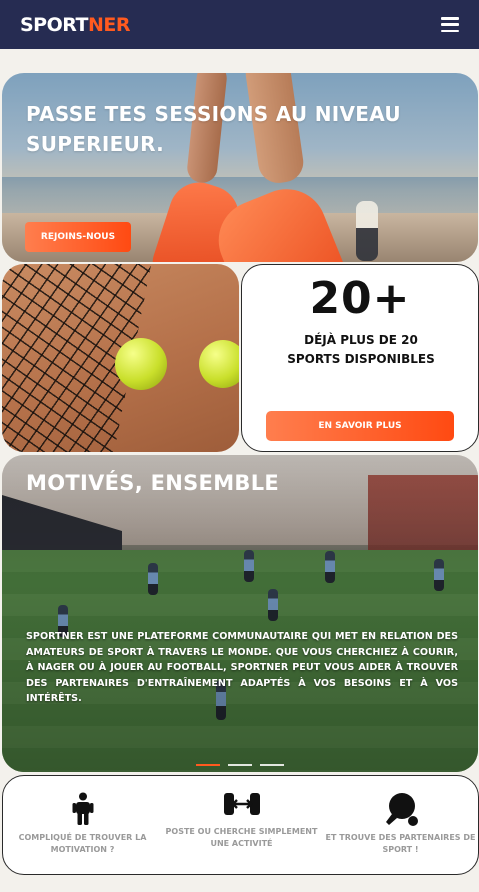 This screenshot has width=479, height=892. What do you see at coordinates (239, 24) in the screenshot?
I see `top-navbar: SPORTNER` at bounding box center [239, 24].